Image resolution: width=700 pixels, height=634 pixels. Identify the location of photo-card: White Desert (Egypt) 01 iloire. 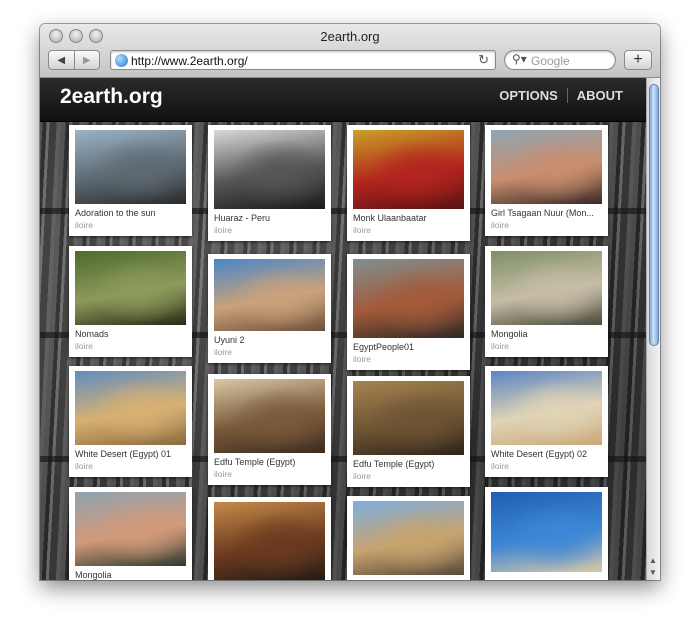
(130, 421).